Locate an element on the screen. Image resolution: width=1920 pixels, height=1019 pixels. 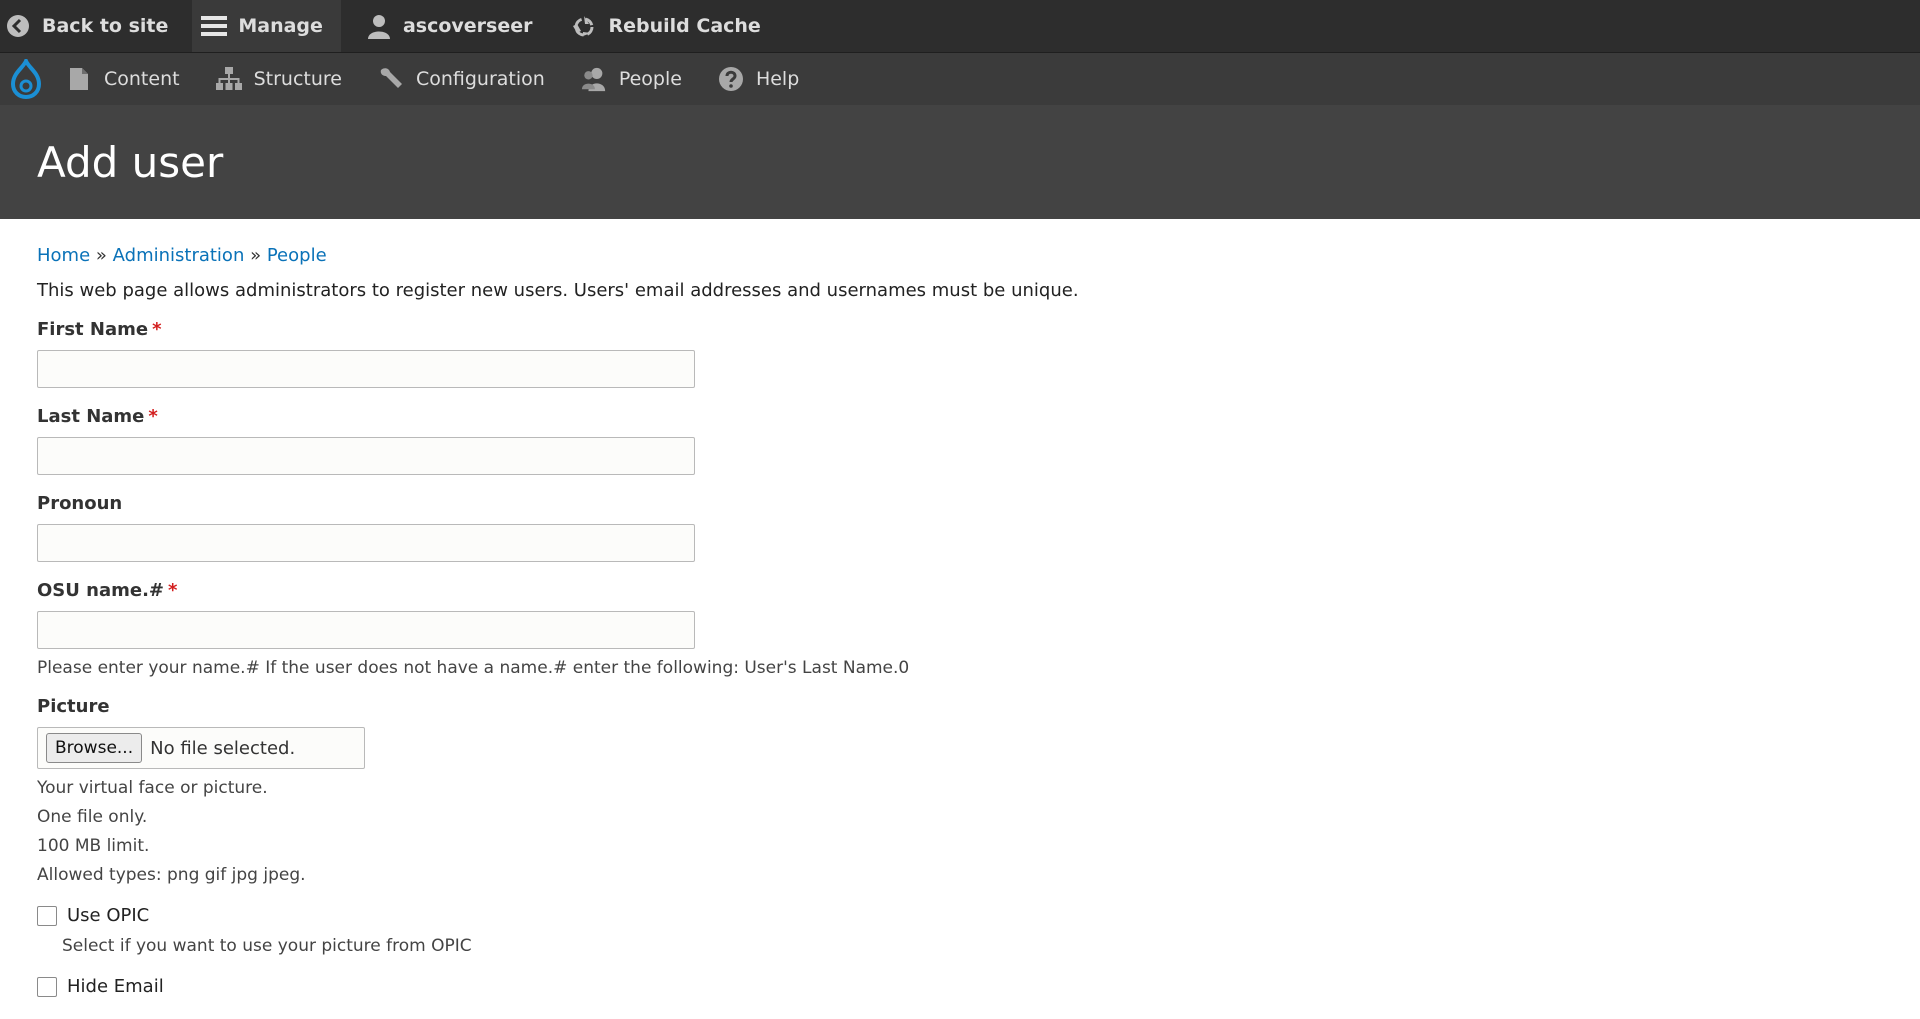
help-icon is located at coordinates (731, 79).